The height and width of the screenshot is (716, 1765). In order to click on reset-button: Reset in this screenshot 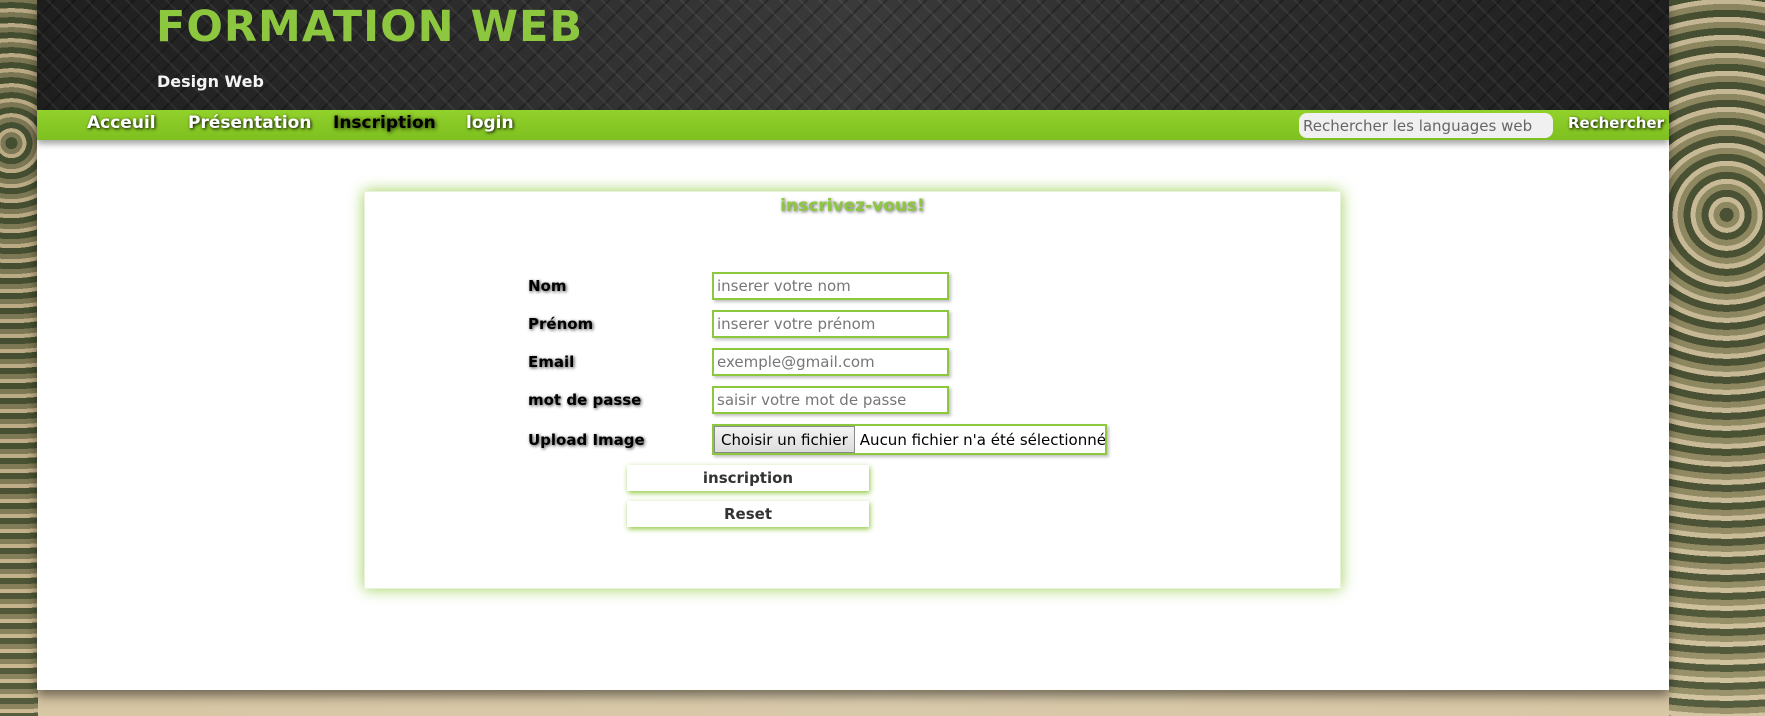, I will do `click(748, 514)`.